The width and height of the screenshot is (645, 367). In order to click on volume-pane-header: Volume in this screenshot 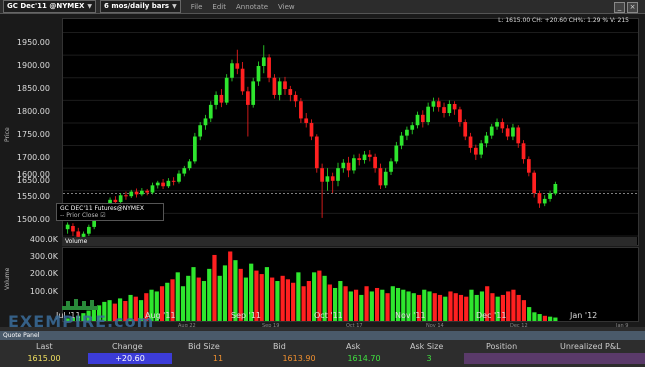, I will do `click(349, 241)`.